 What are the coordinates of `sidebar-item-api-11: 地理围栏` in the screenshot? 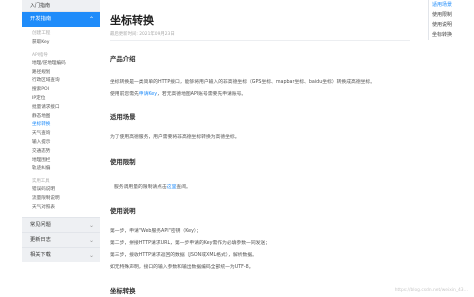 It's located at (61, 161).